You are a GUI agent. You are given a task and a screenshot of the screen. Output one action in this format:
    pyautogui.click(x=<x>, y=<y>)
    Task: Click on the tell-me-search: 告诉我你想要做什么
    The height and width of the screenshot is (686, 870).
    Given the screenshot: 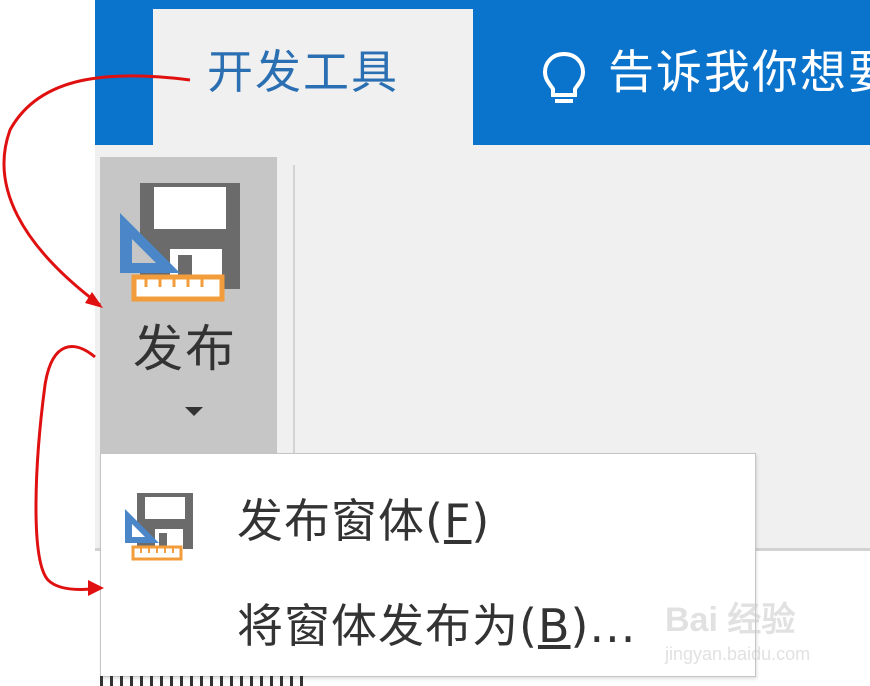 What is the action you would take?
    pyautogui.click(x=703, y=74)
    